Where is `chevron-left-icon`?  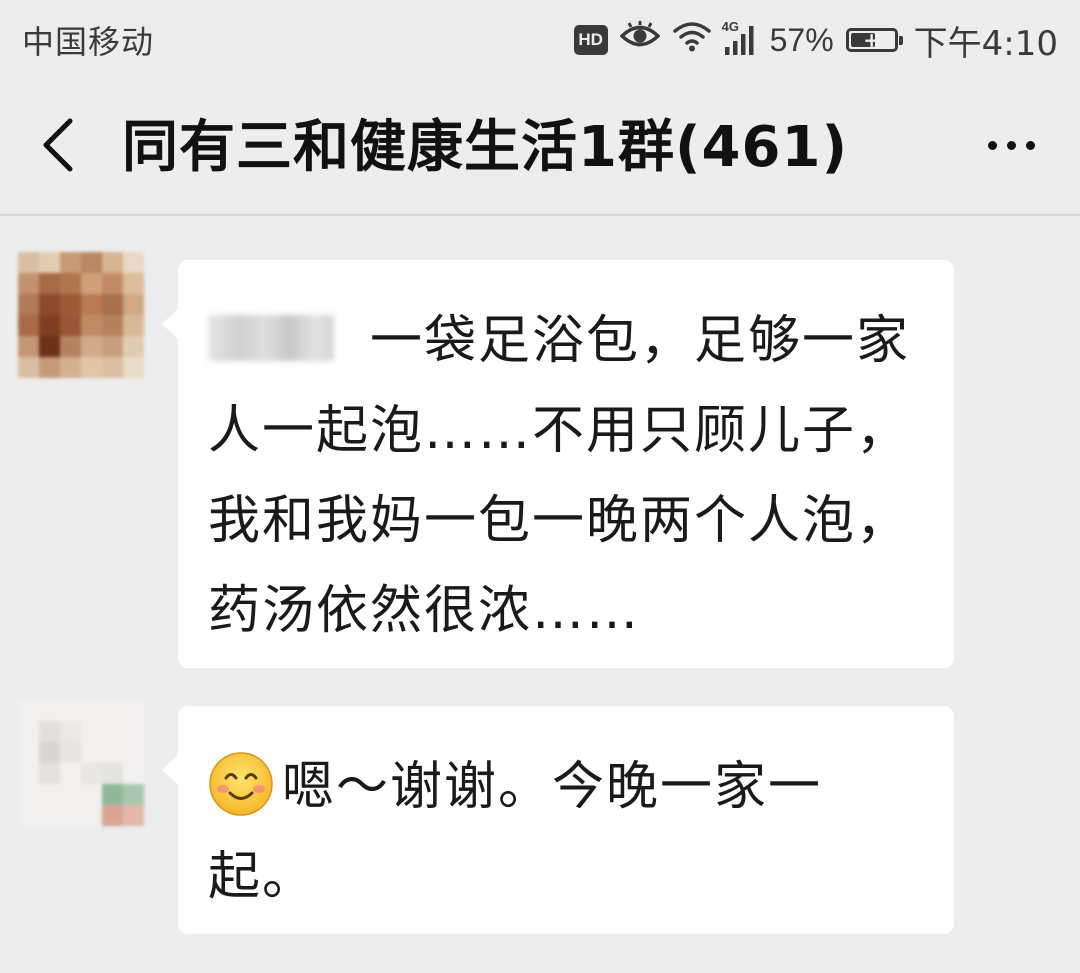 chevron-left-icon is located at coordinates (58, 145).